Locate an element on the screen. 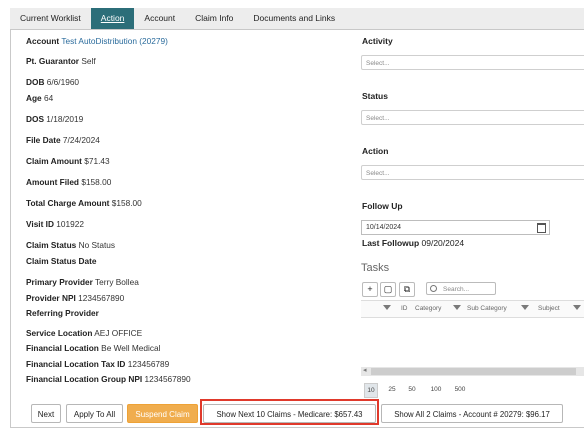  suspend-claim-button: Suspend Claim is located at coordinates (162, 413).